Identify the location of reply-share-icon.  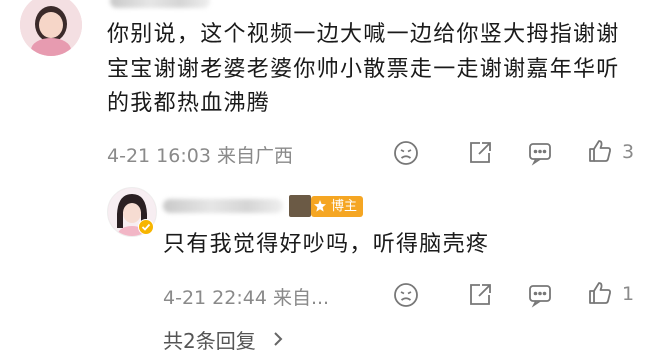
(480, 295).